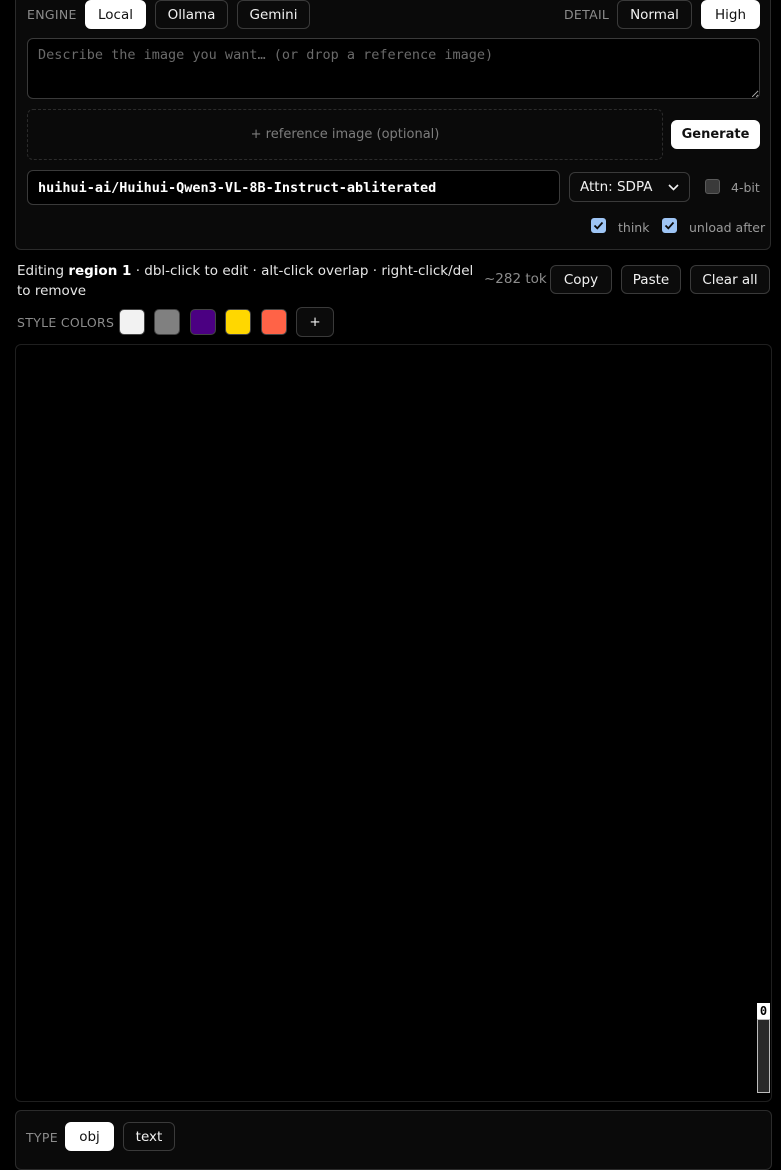  I want to click on four-bit-label: 4-bit, so click(745, 187).